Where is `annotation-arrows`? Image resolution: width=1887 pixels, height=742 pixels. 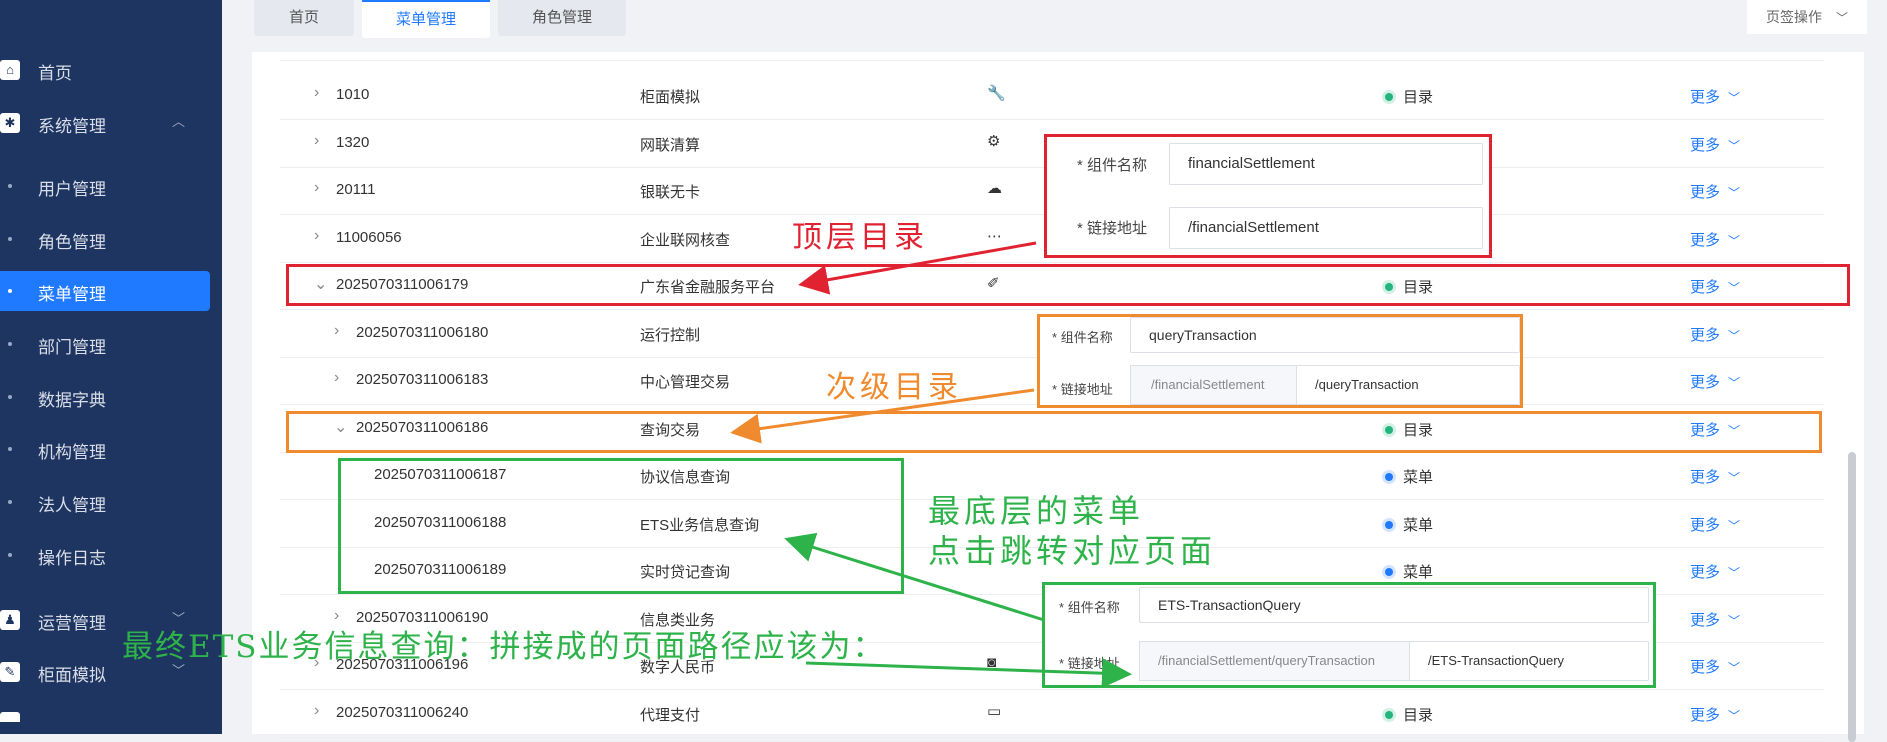 annotation-arrows is located at coordinates (931, 465).